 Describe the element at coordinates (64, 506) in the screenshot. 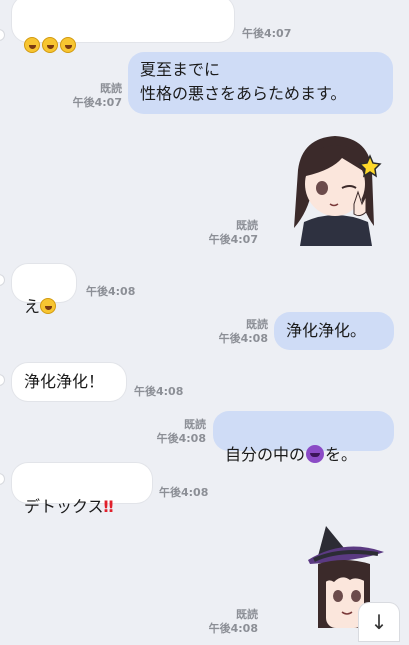

I see `message-text: デトックス` at that location.